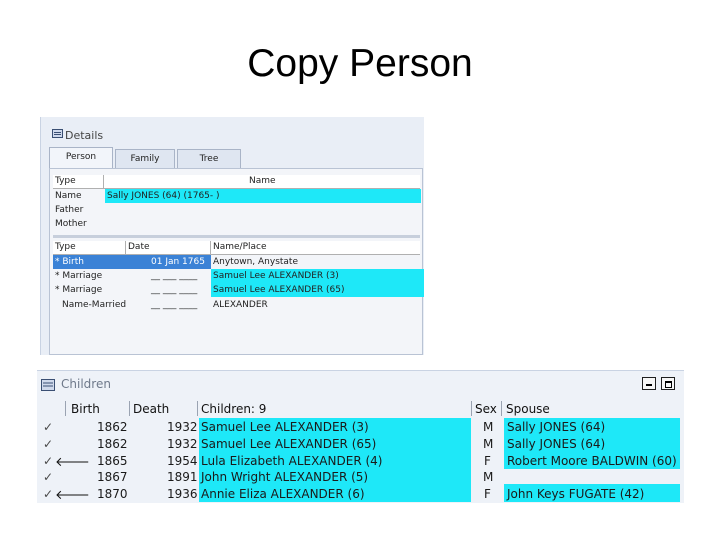 This screenshot has height=540, width=720. Describe the element at coordinates (94, 305) in the screenshot. I see `event-type: Name-Married` at that location.